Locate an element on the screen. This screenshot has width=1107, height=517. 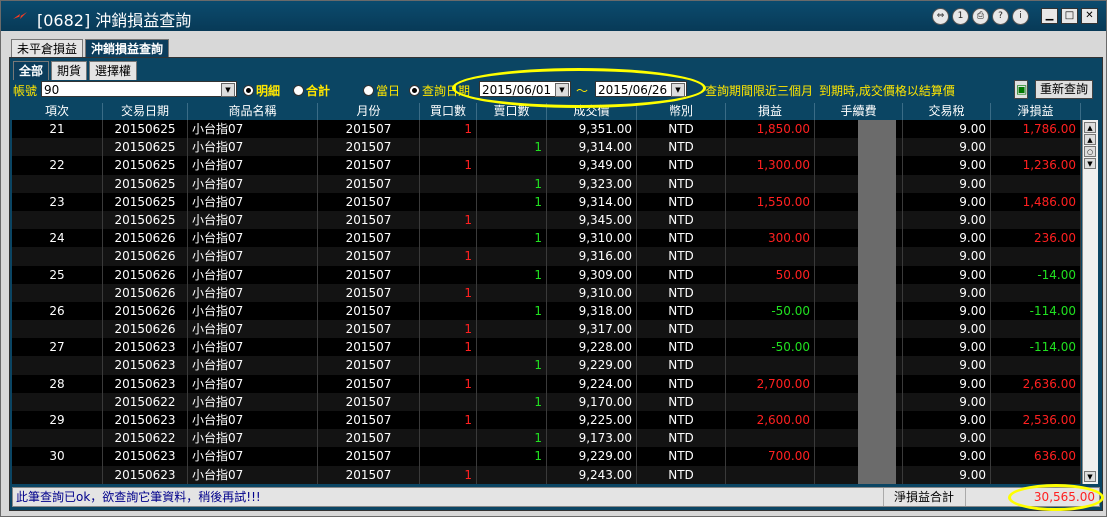
column-header-item-no: 項次 is located at coordinates (57, 111).